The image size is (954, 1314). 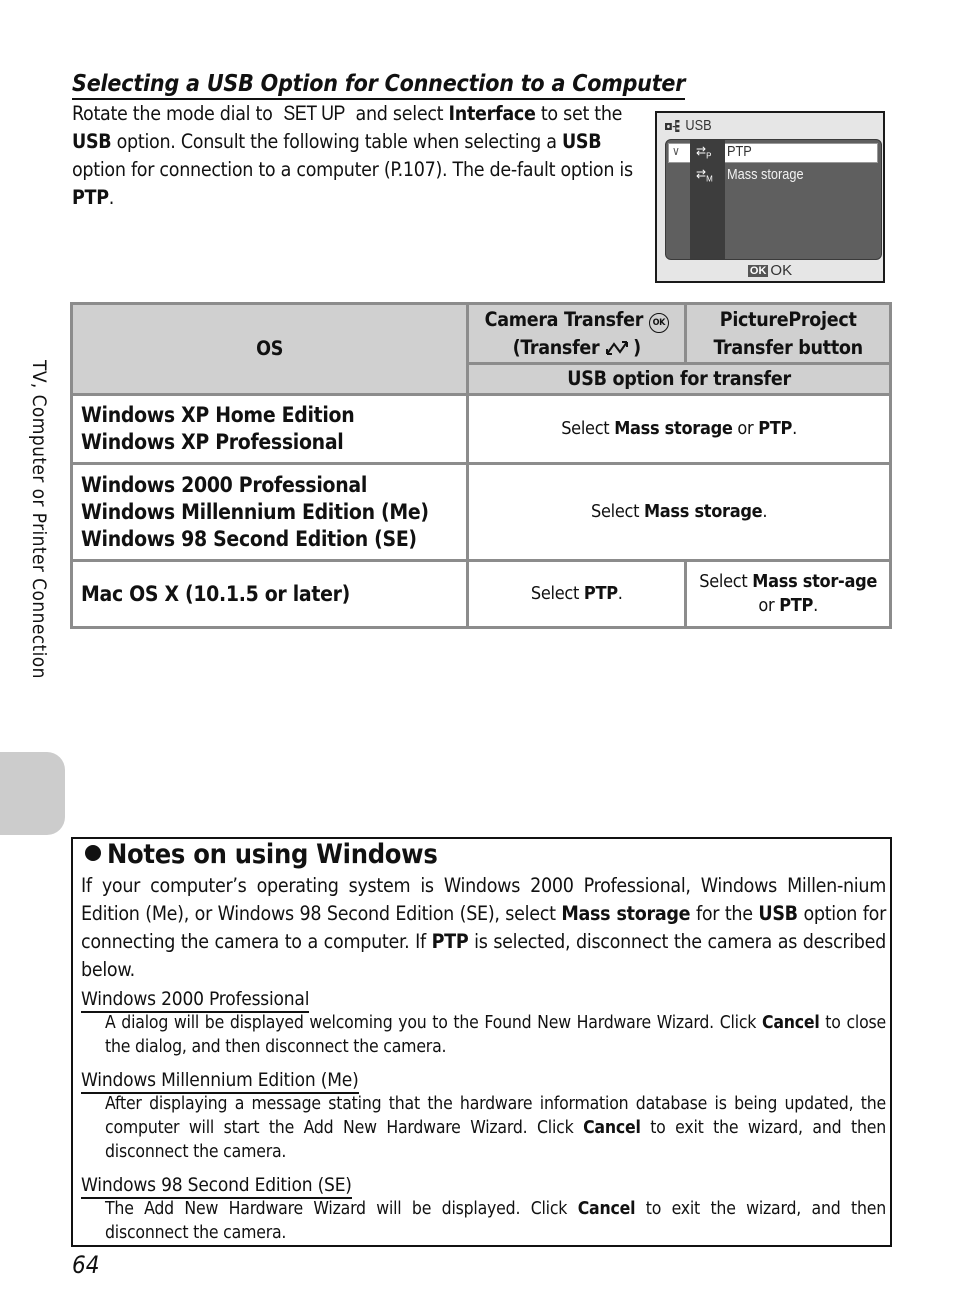 What do you see at coordinates (577, 594) in the screenshot?
I see `camera-transfer-cell: Select PTP.` at bounding box center [577, 594].